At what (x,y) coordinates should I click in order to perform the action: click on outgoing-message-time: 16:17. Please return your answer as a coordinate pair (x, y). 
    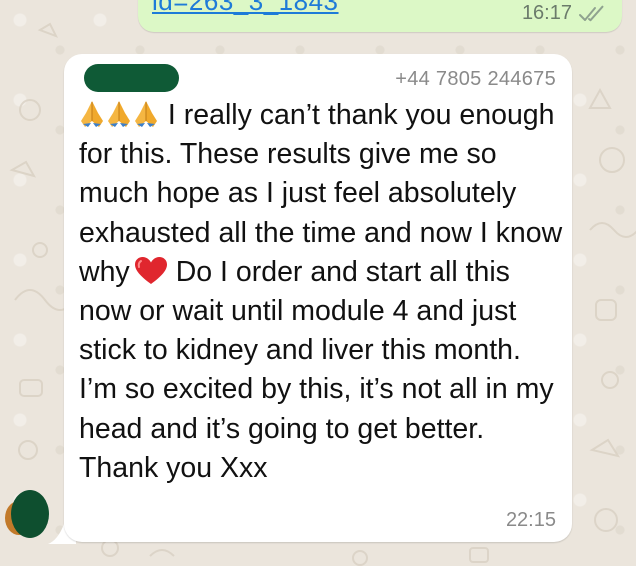
    Looking at the image, I should click on (546, 13).